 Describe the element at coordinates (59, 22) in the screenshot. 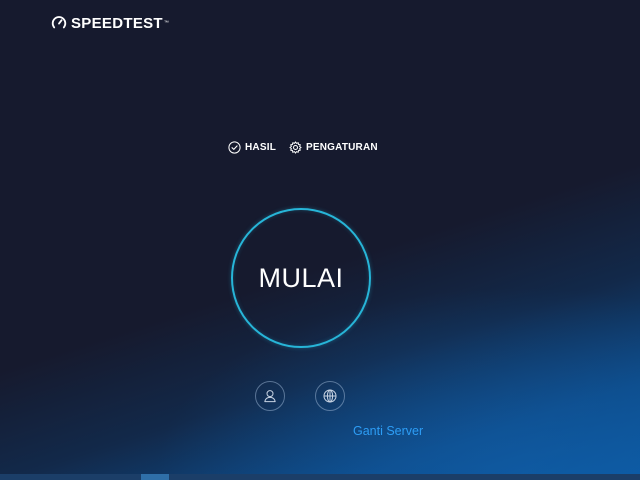

I see `speedometer-icon` at that location.